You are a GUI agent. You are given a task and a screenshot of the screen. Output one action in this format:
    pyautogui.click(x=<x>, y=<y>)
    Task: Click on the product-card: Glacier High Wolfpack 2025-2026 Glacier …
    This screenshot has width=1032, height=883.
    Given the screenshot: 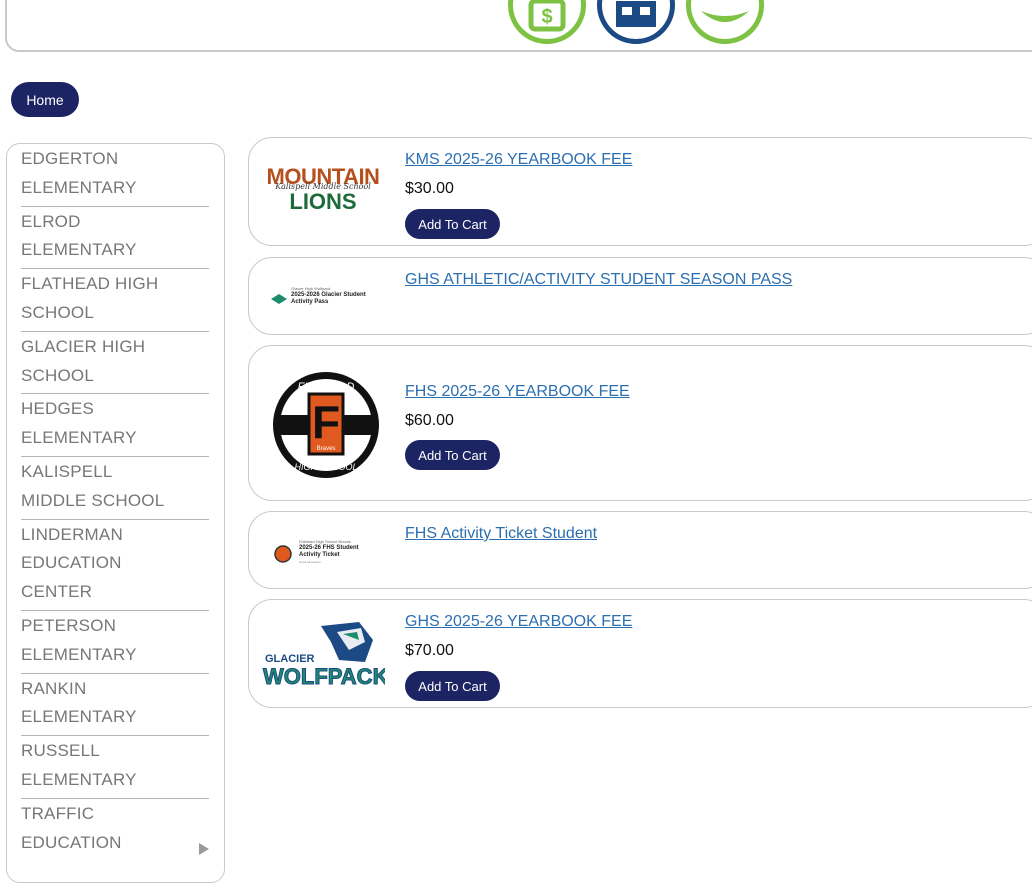 What is the action you would take?
    pyautogui.click(x=640, y=296)
    